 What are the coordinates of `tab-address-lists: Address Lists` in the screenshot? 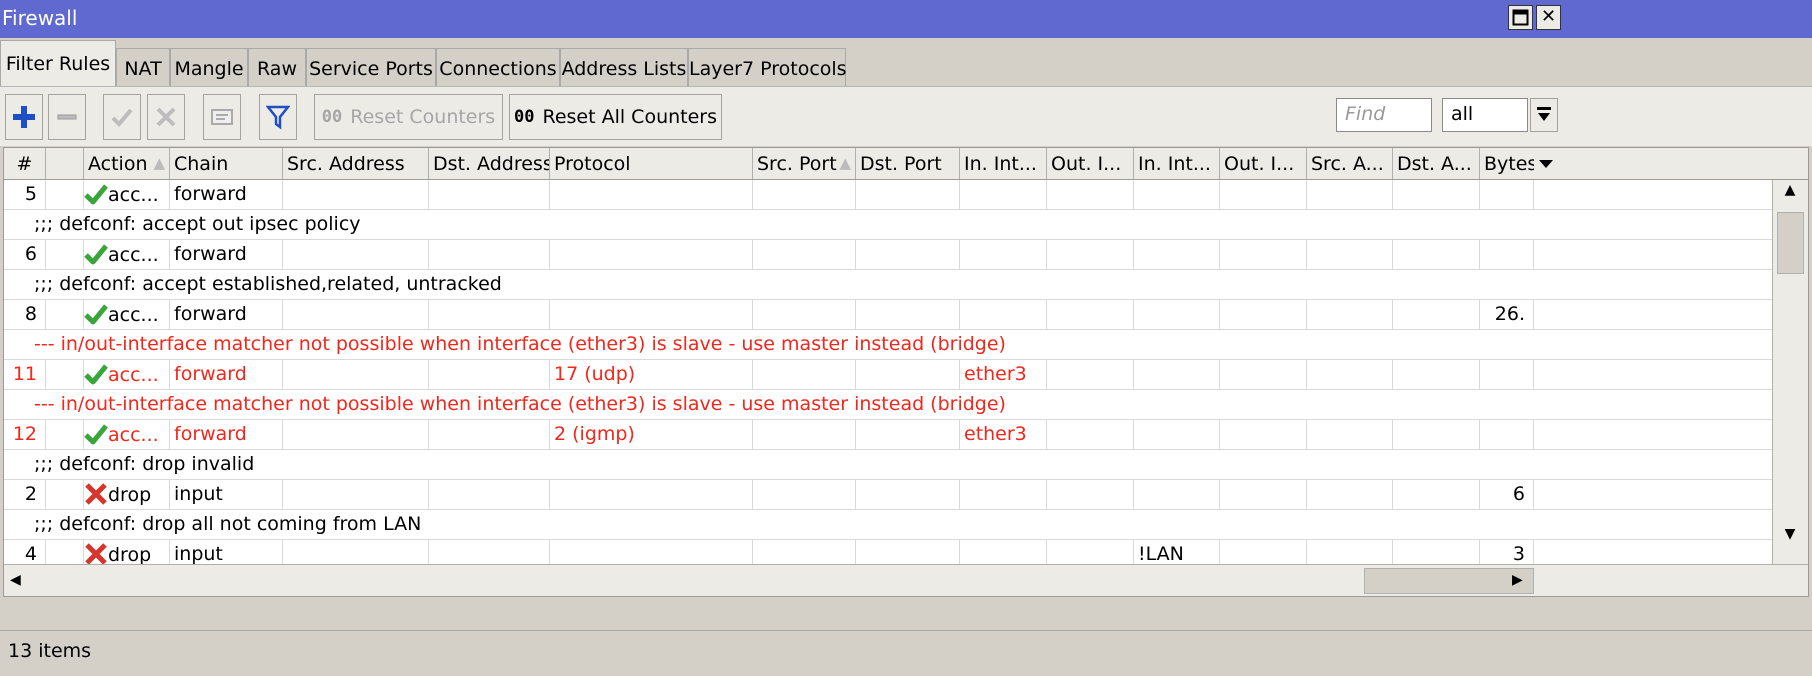 It's located at (624, 67).